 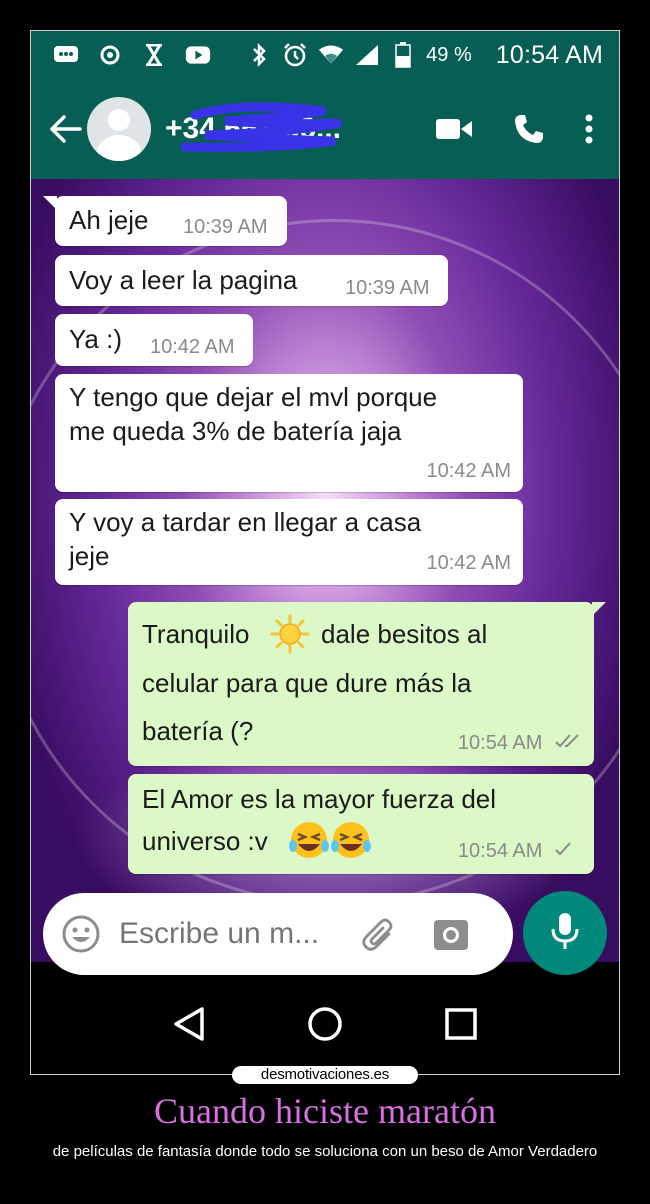 I want to click on wifi-icon, so click(x=331, y=55).